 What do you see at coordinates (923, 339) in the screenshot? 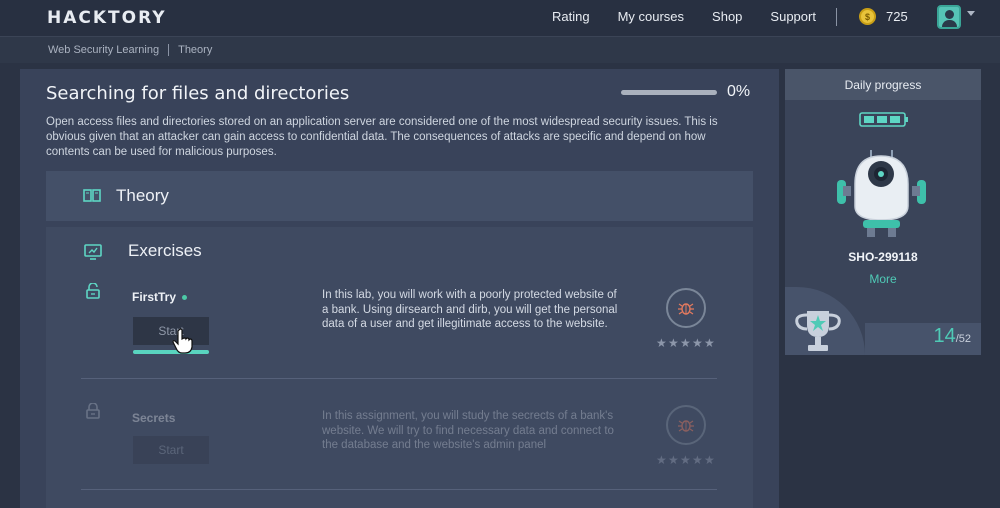
I see `progress-count-bar: 14/52` at bounding box center [923, 339].